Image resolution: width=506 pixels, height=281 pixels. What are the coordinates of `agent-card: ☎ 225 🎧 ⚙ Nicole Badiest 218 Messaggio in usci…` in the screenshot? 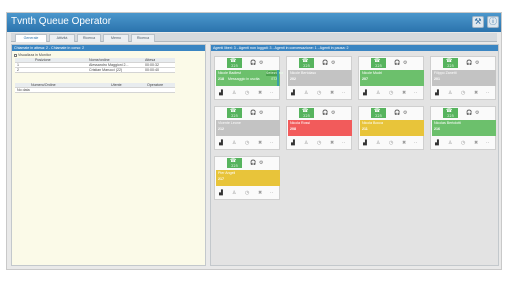 It's located at (248, 78).